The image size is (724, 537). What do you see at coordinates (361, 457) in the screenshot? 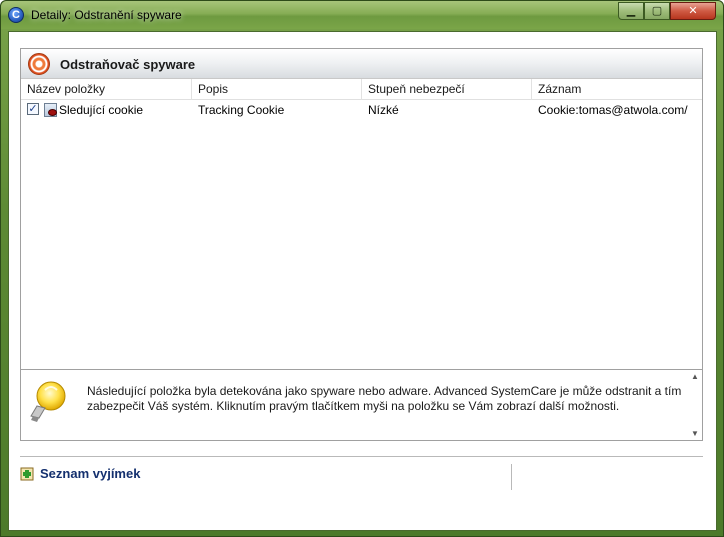
I see `footer-divider` at bounding box center [361, 457].